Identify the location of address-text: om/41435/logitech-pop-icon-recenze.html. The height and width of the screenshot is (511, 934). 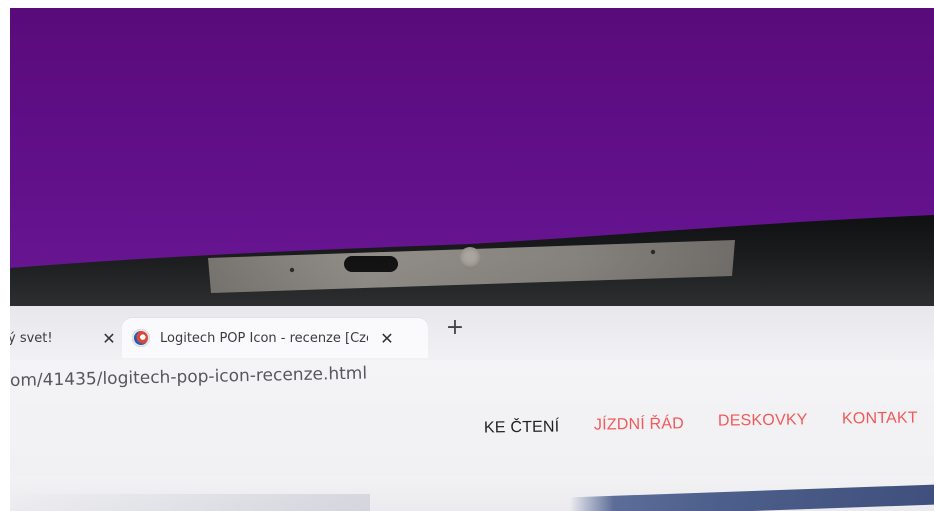
(189, 377).